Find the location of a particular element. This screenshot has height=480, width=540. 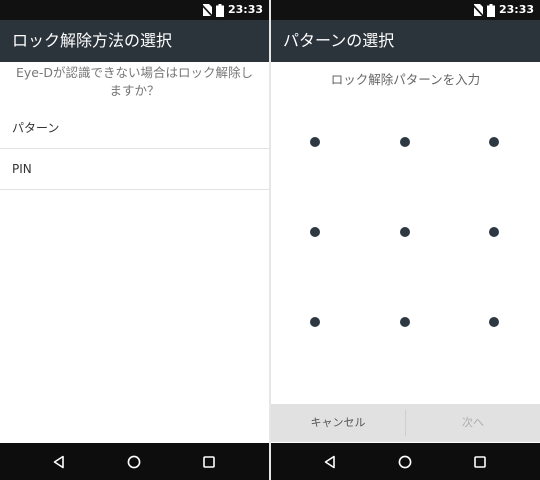

app-bar: ロック解除方法の選択 is located at coordinates (134, 41).